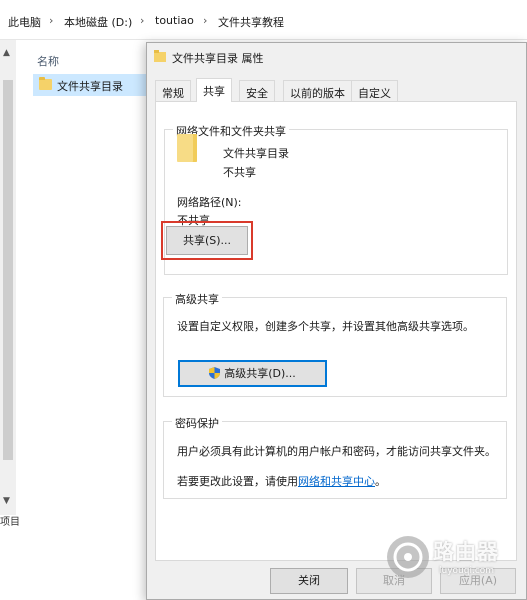 Image resolution: width=527 pixels, height=600 pixels. Describe the element at coordinates (24, 22) in the screenshot. I see `breadcrumb-this-pc: 此电脑` at that location.